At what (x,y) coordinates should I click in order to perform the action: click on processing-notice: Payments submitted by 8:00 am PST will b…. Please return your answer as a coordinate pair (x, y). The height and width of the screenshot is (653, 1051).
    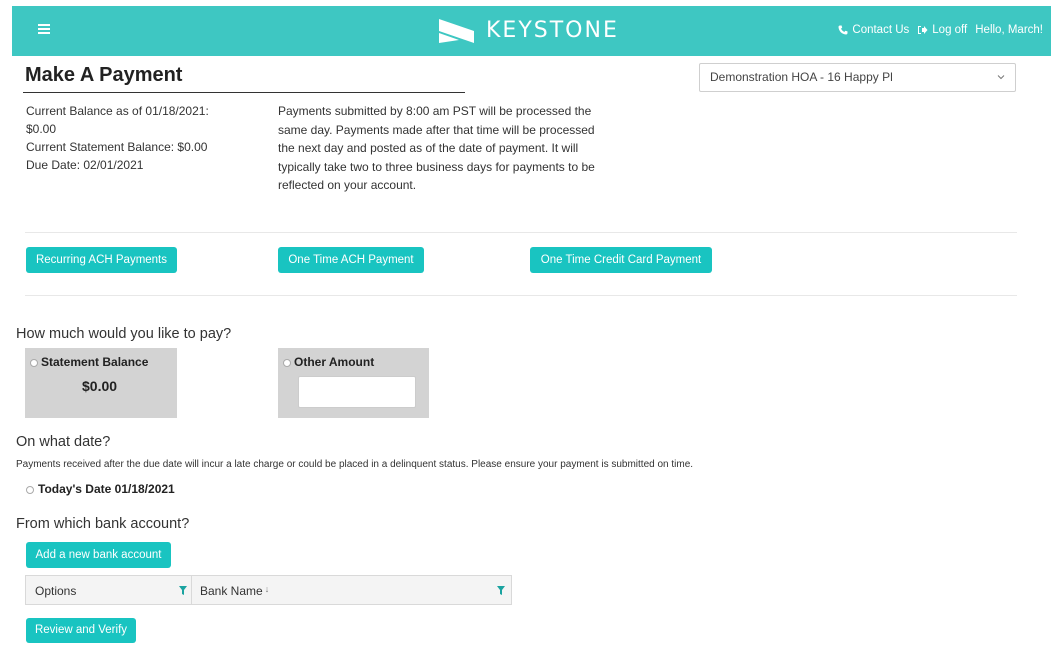
    Looking at the image, I should click on (436, 148).